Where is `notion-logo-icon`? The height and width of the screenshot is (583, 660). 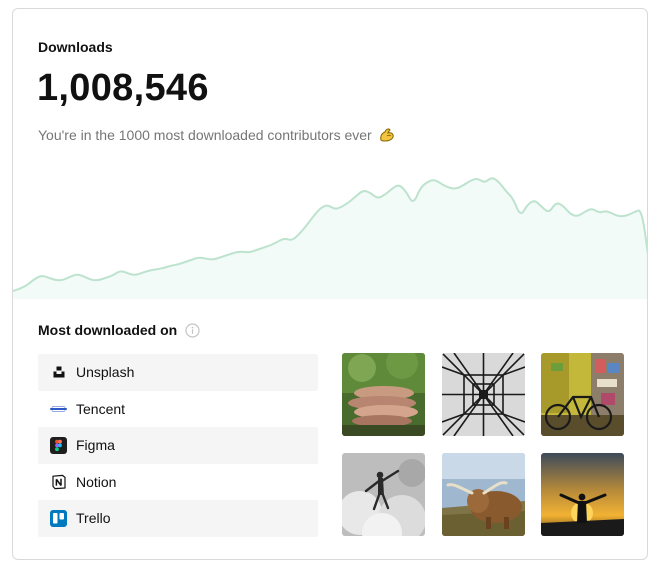
notion-logo-icon is located at coordinates (58, 481).